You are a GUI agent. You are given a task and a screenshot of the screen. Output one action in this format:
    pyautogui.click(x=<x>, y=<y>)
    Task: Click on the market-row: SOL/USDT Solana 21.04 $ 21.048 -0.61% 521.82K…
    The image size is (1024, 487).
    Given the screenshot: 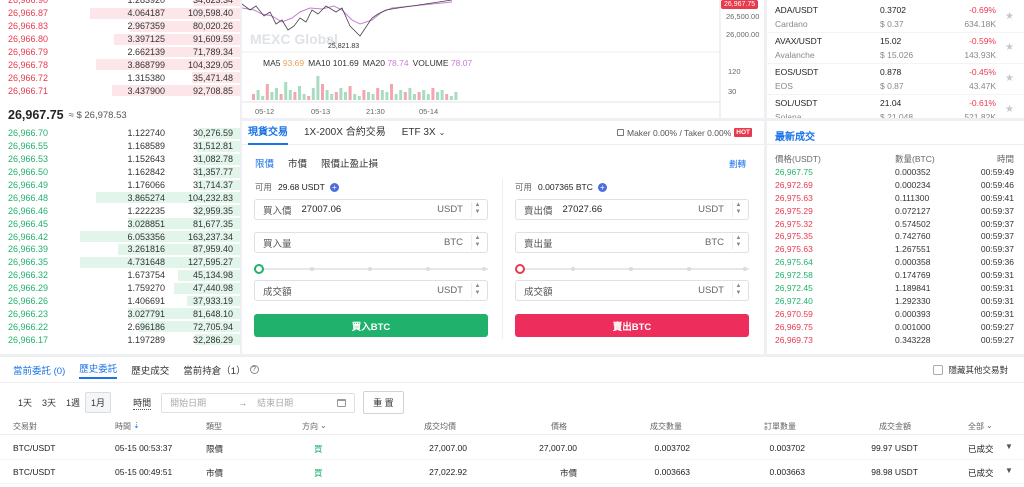 What is the action you would take?
    pyautogui.click(x=895, y=106)
    